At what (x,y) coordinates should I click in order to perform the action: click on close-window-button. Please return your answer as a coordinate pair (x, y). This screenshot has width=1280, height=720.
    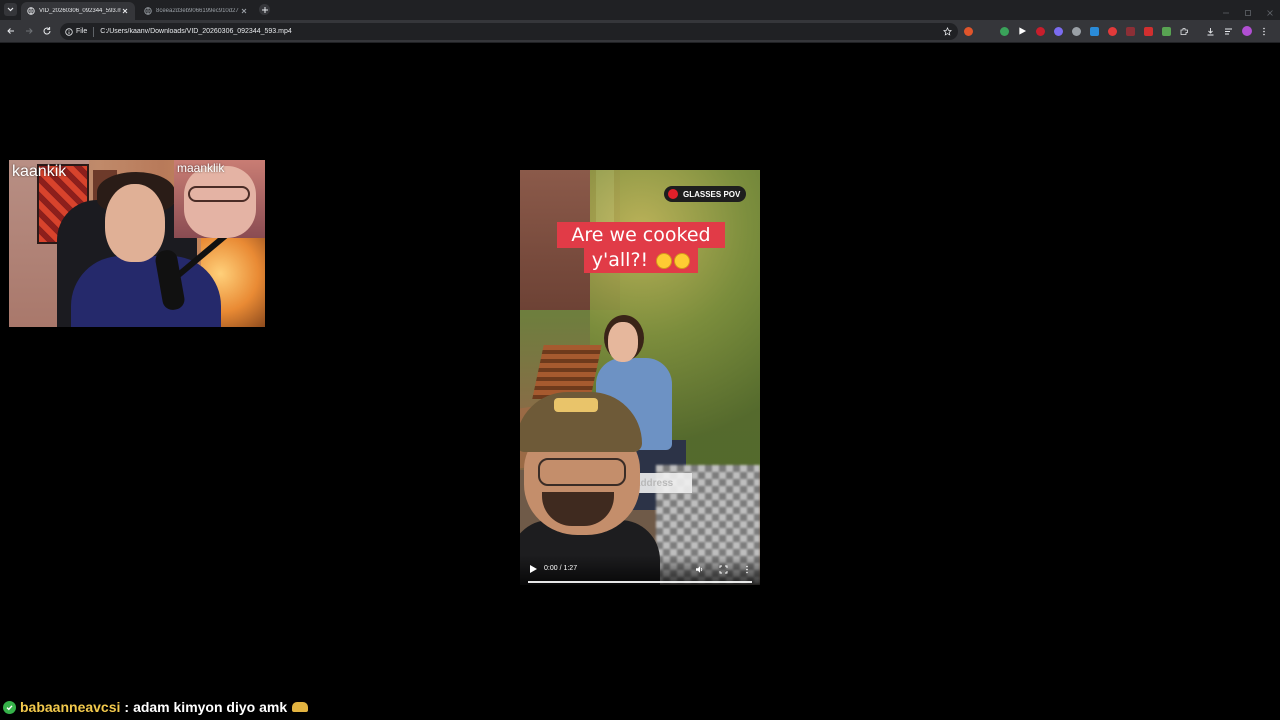
    Looking at the image, I should click on (1270, 10).